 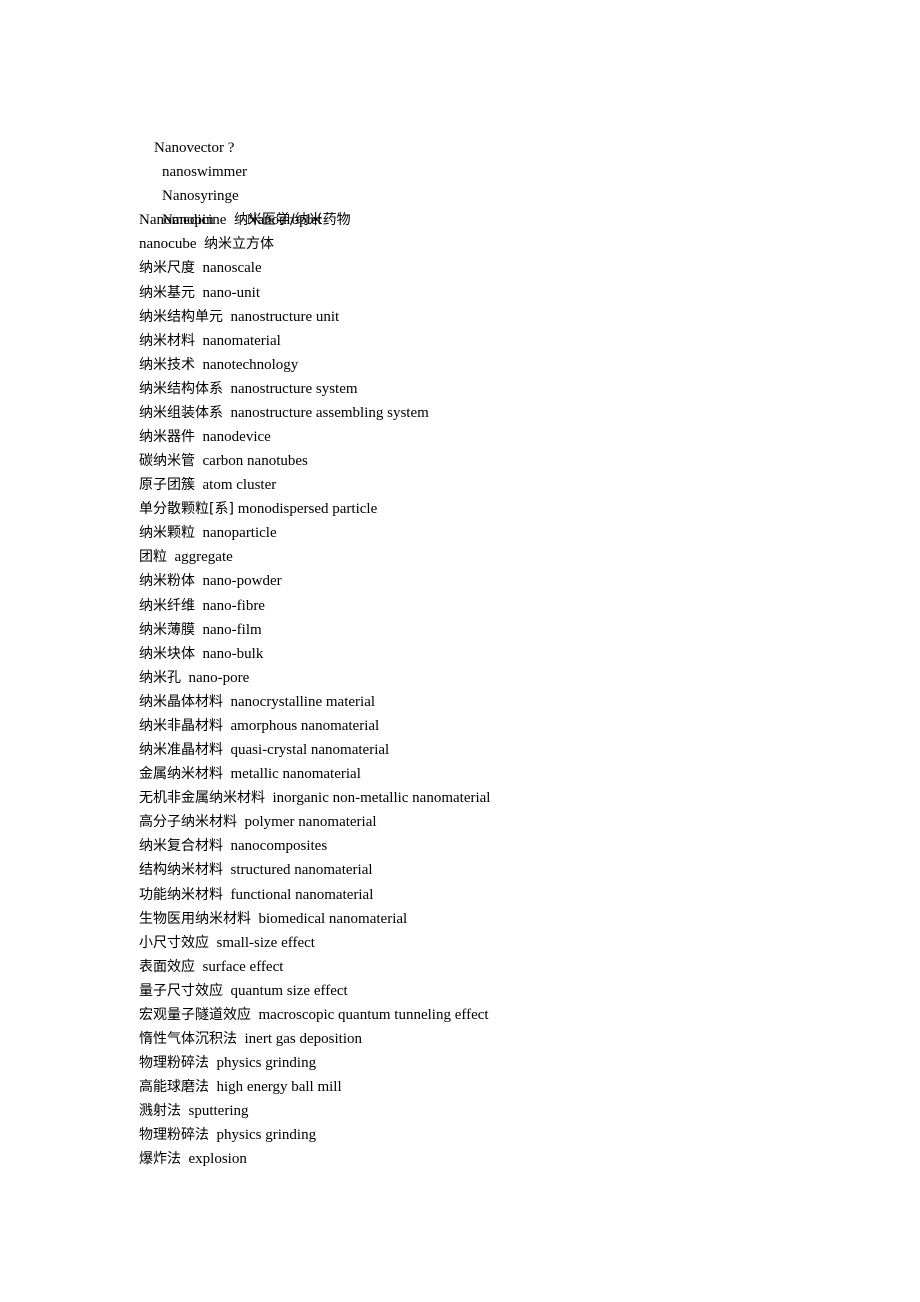 I want to click on term-chinese: 纳米组装体系, so click(x=181, y=412).